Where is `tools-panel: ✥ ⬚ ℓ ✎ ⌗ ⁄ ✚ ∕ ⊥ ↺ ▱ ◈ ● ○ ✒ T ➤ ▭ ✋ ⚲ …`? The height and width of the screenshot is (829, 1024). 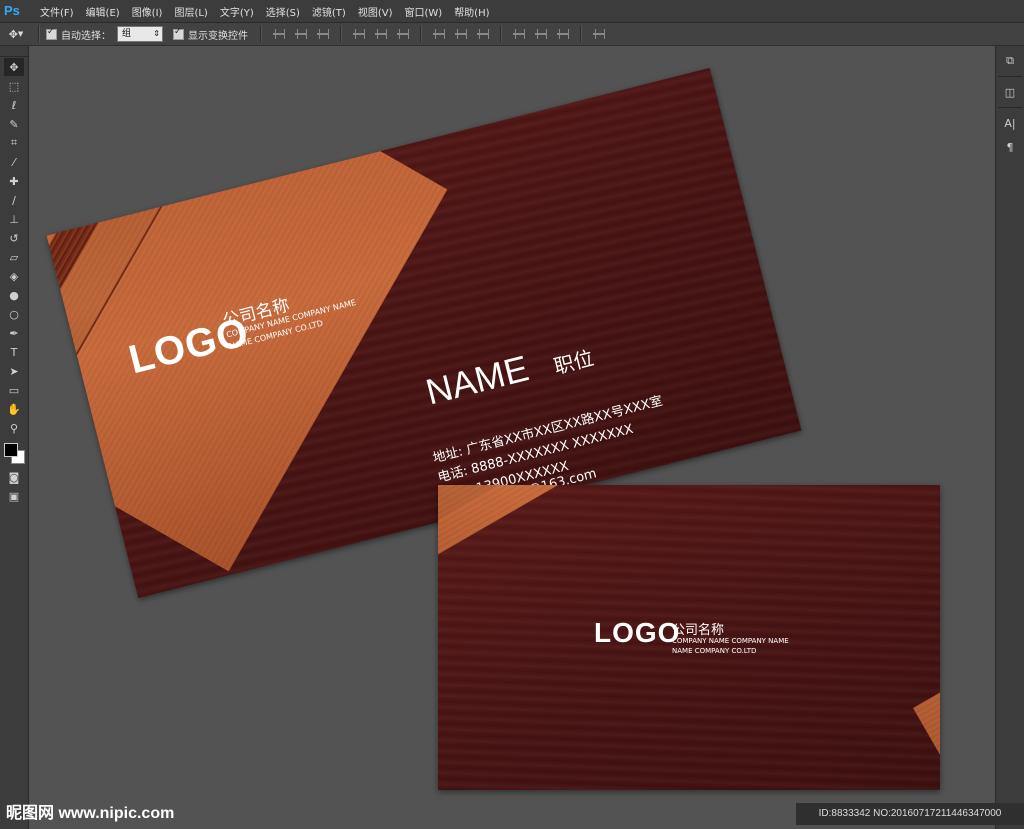 tools-panel: ✥ ⬚ ℓ ✎ ⌗ ⁄ ✚ ∕ ⊥ ↺ ▱ ◈ ● ○ ✒ T ➤ ▭ ✋ ⚲ … is located at coordinates (14, 437).